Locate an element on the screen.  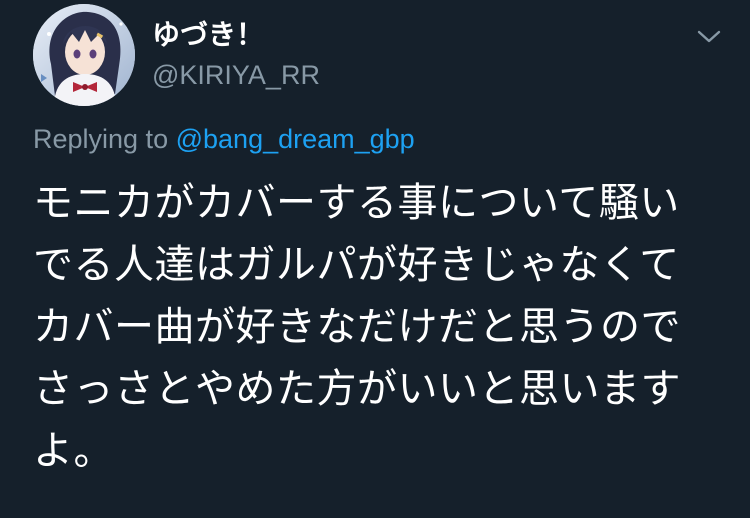
tweet-text-line: カバー曲が好きなだけだと思うので is located at coordinates (357, 327).